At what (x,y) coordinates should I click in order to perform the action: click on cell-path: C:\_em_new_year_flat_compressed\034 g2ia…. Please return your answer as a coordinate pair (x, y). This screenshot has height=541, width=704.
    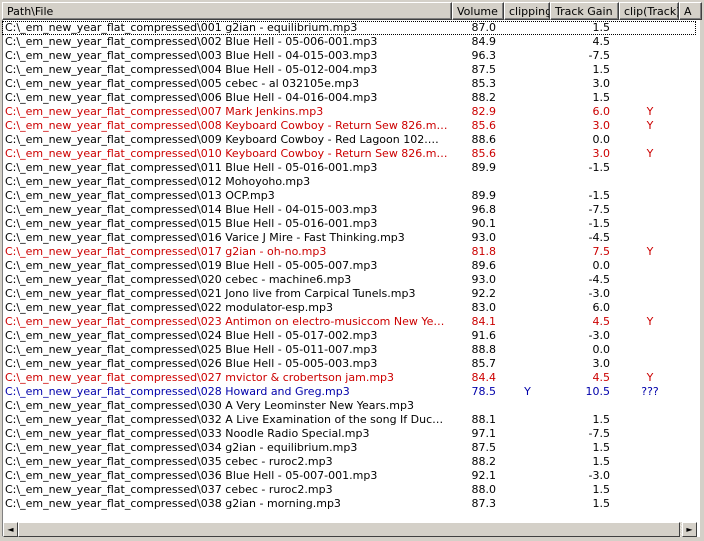
    Looking at the image, I should click on (181, 447).